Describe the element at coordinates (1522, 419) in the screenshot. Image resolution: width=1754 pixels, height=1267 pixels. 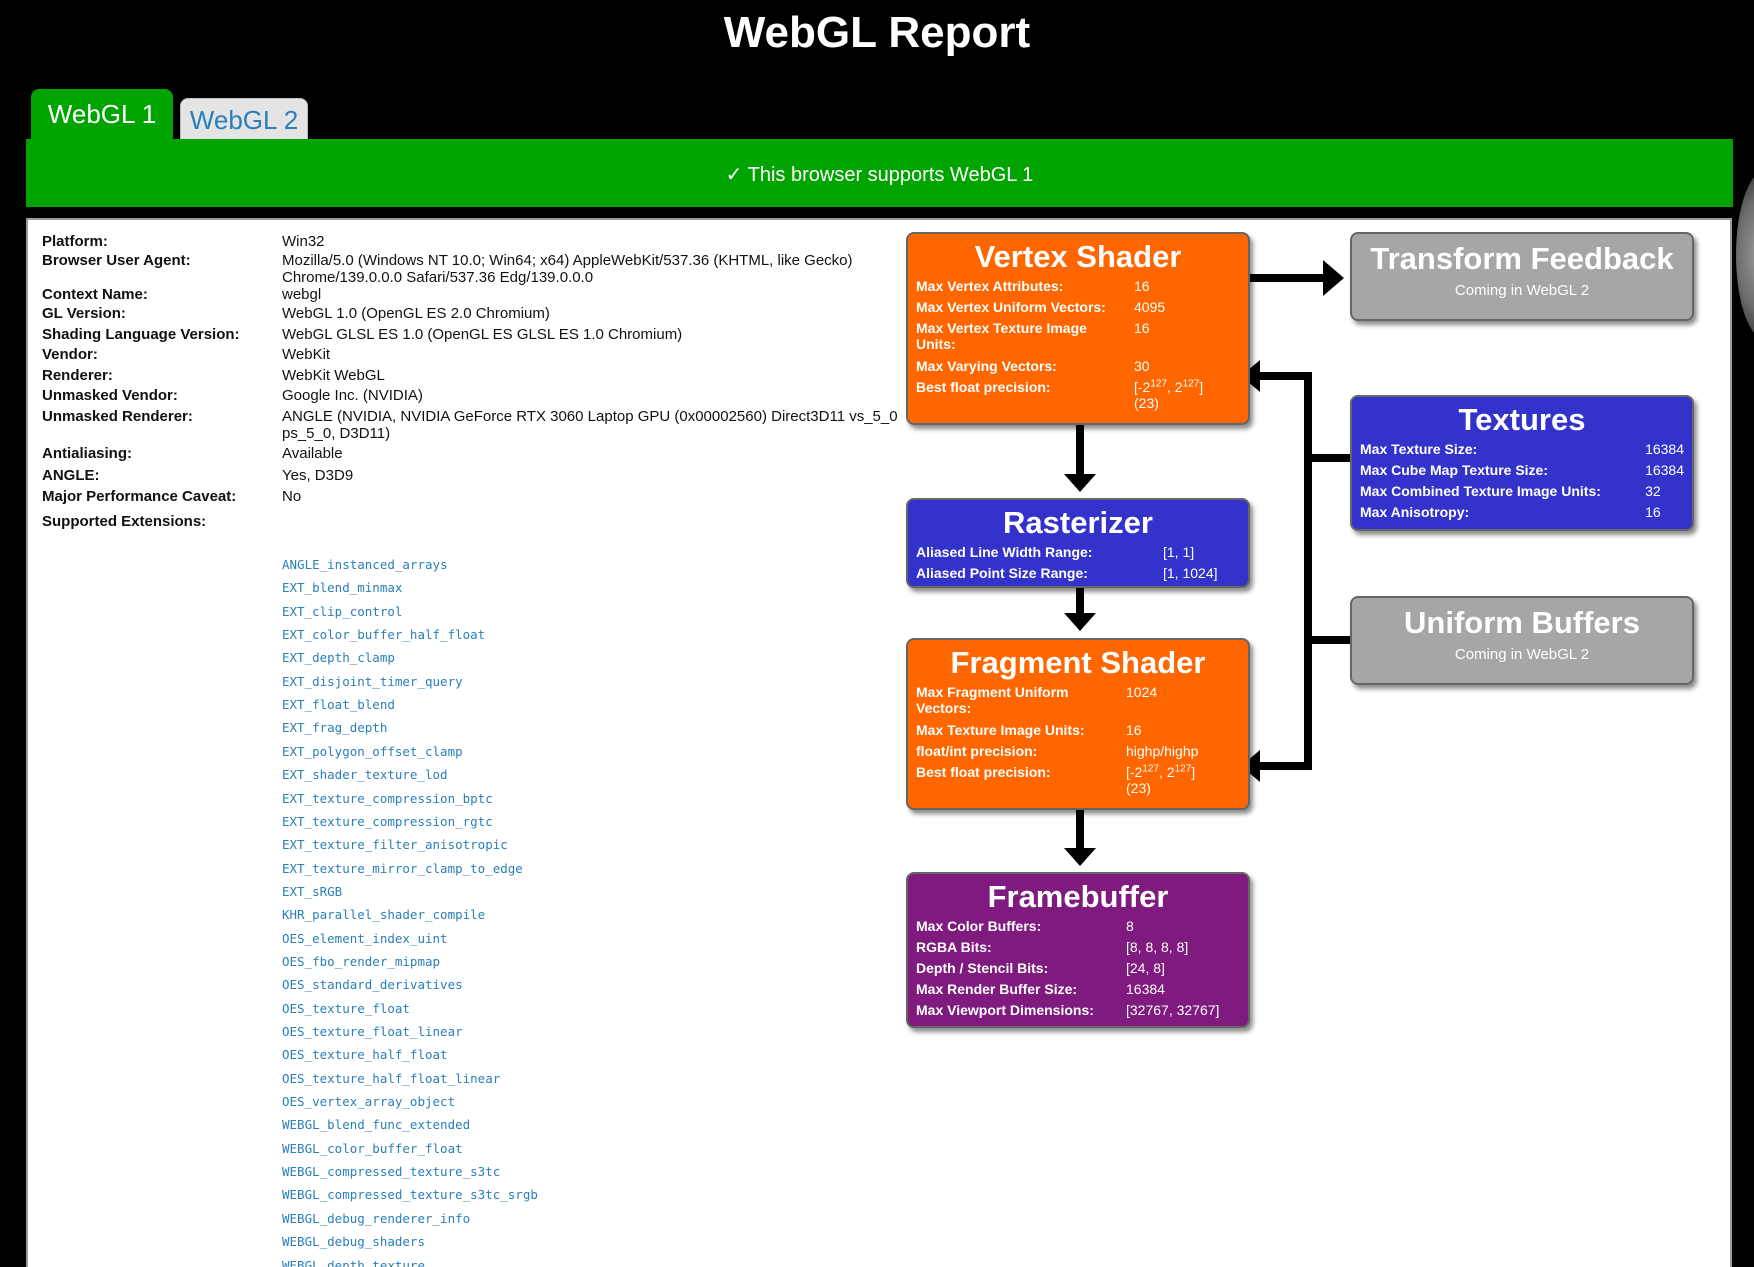
I see `textures-title: Textures` at that location.